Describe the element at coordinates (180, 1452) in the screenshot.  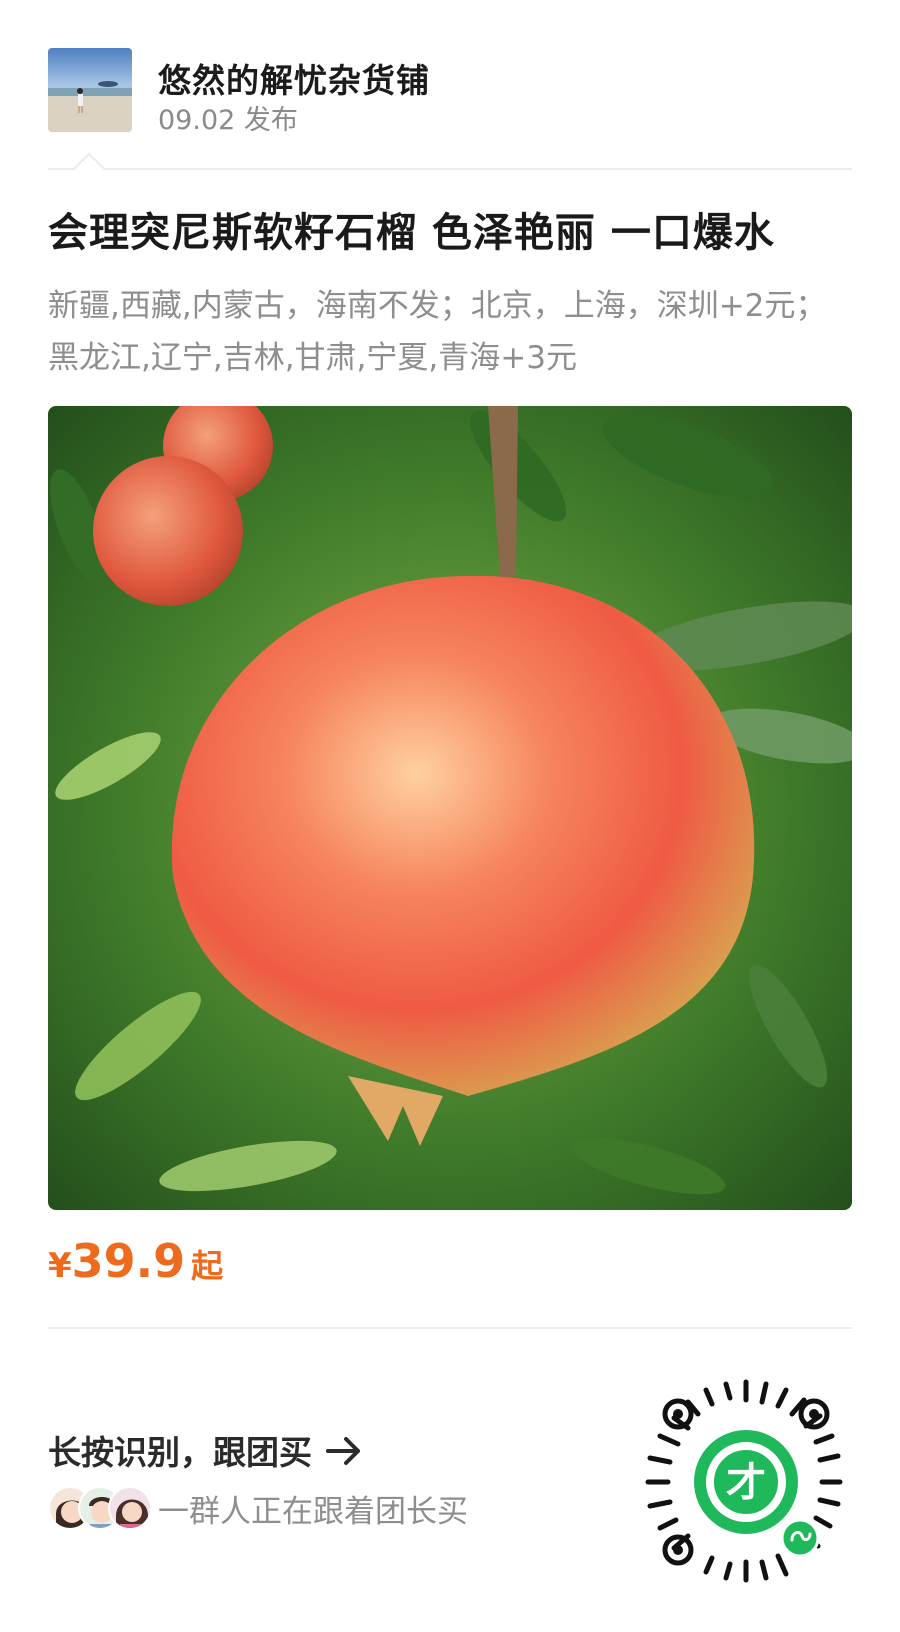
I see `cta-label: 长按识别，跟团买` at that location.